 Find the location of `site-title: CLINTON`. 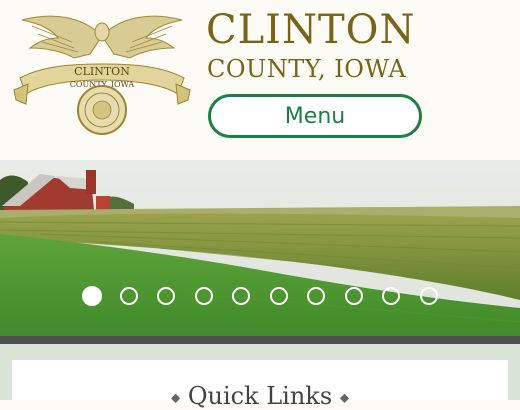

site-title: CLINTON is located at coordinates (310, 30).